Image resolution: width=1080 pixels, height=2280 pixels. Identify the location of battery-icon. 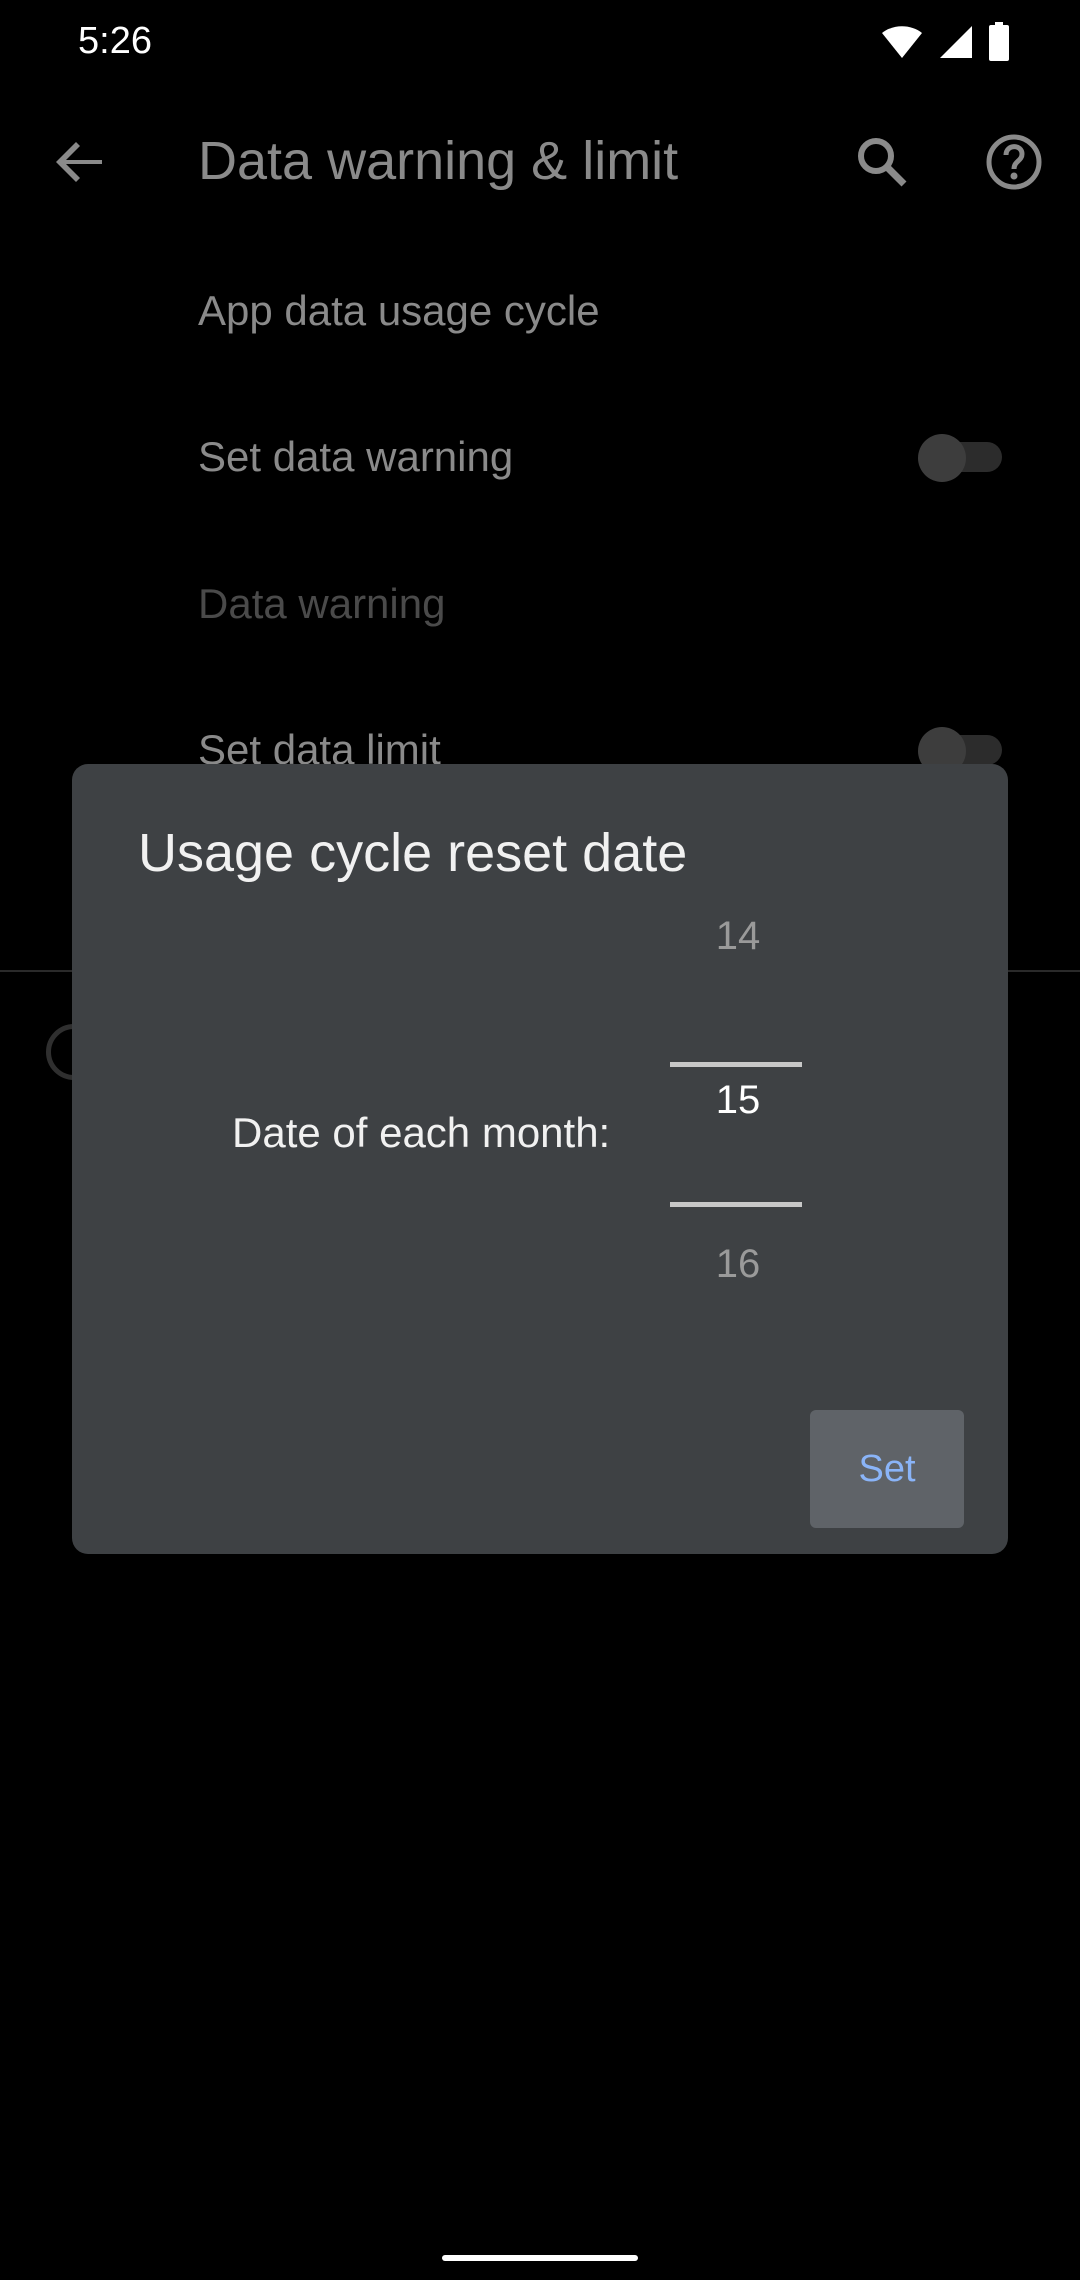
(999, 44).